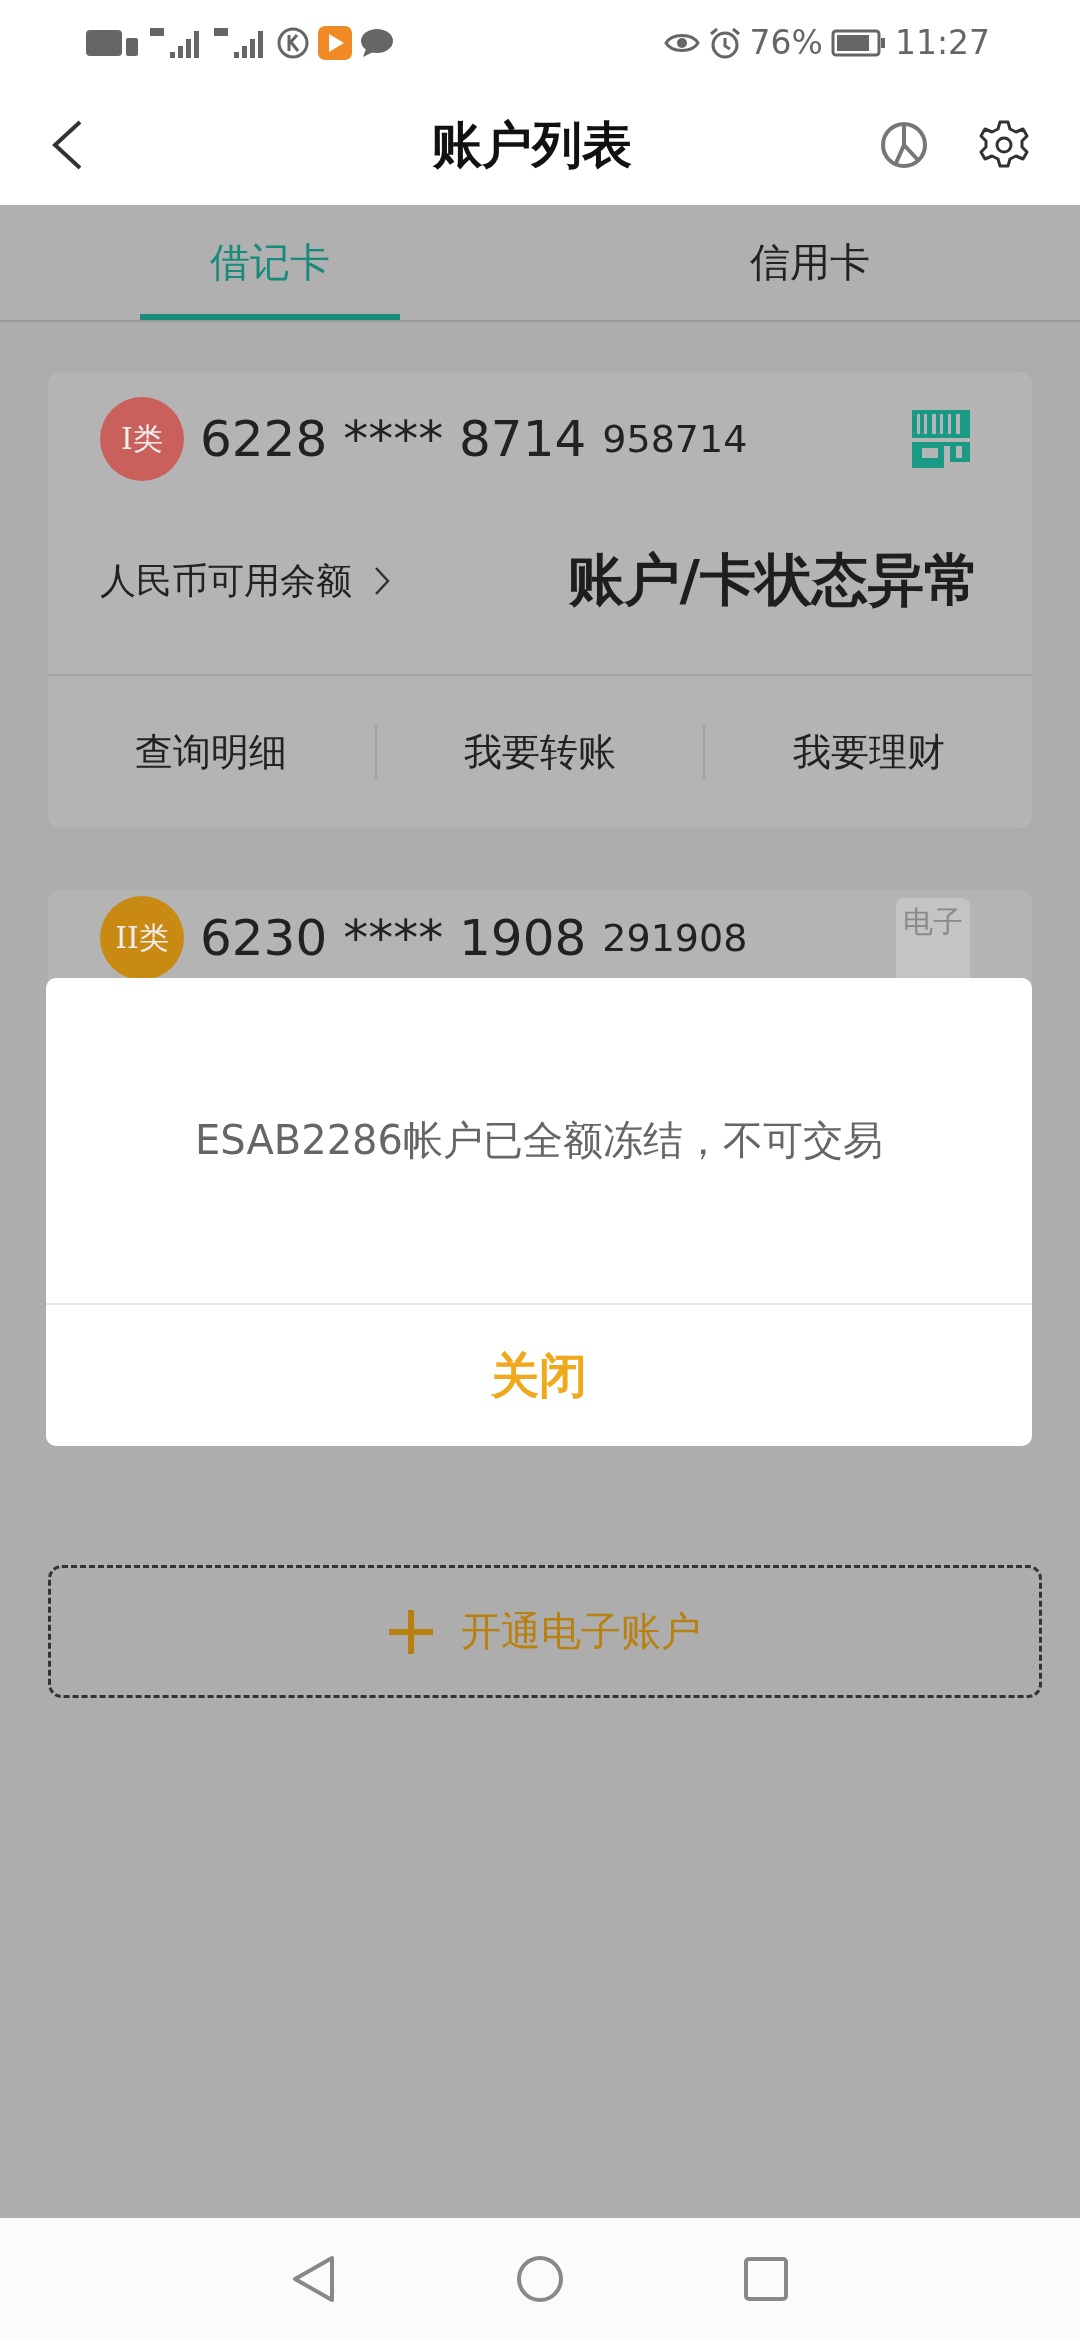 The image size is (1080, 2340). Describe the element at coordinates (675, 439) in the screenshot. I see `card-number-suffix: 958714` at that location.